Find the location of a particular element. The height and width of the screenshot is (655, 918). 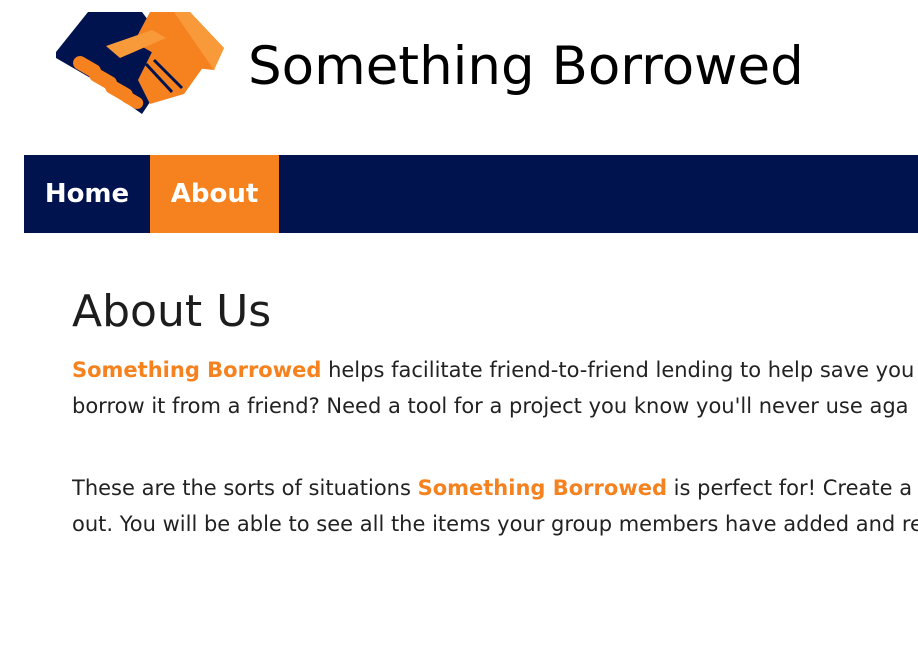

page-heading: About Us is located at coordinates (172, 311).